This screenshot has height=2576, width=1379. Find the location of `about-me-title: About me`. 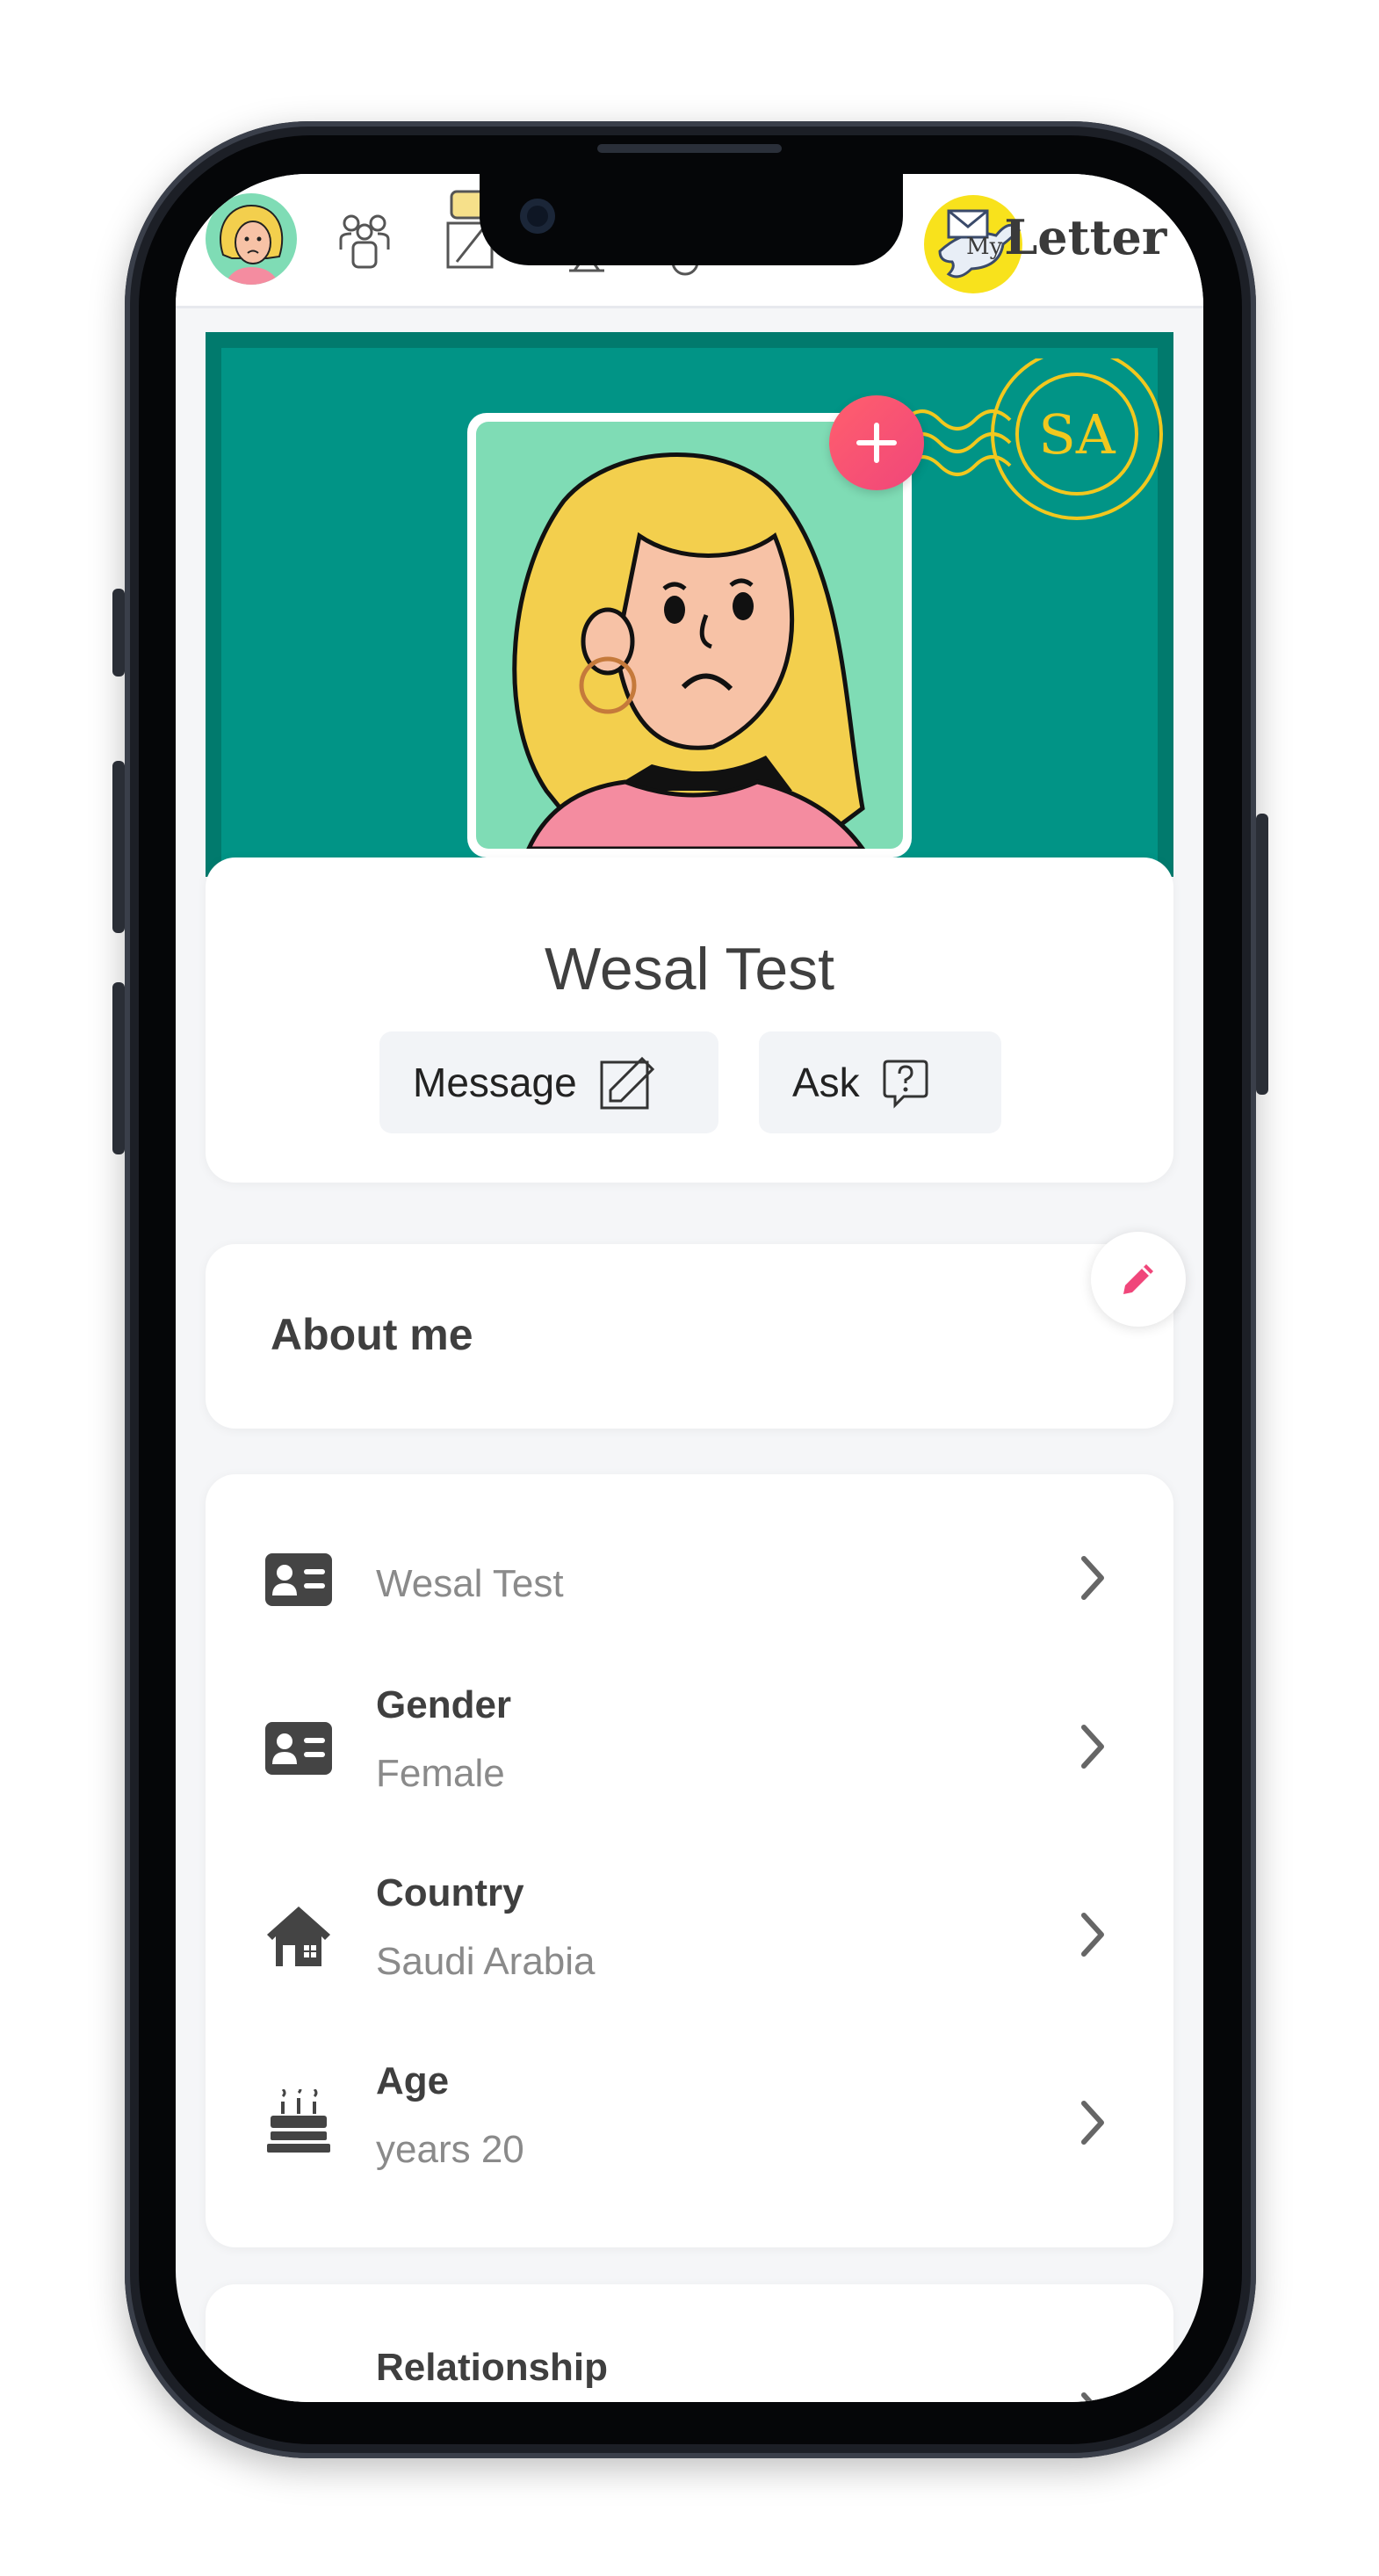

about-me-title: About me is located at coordinates (372, 1334).